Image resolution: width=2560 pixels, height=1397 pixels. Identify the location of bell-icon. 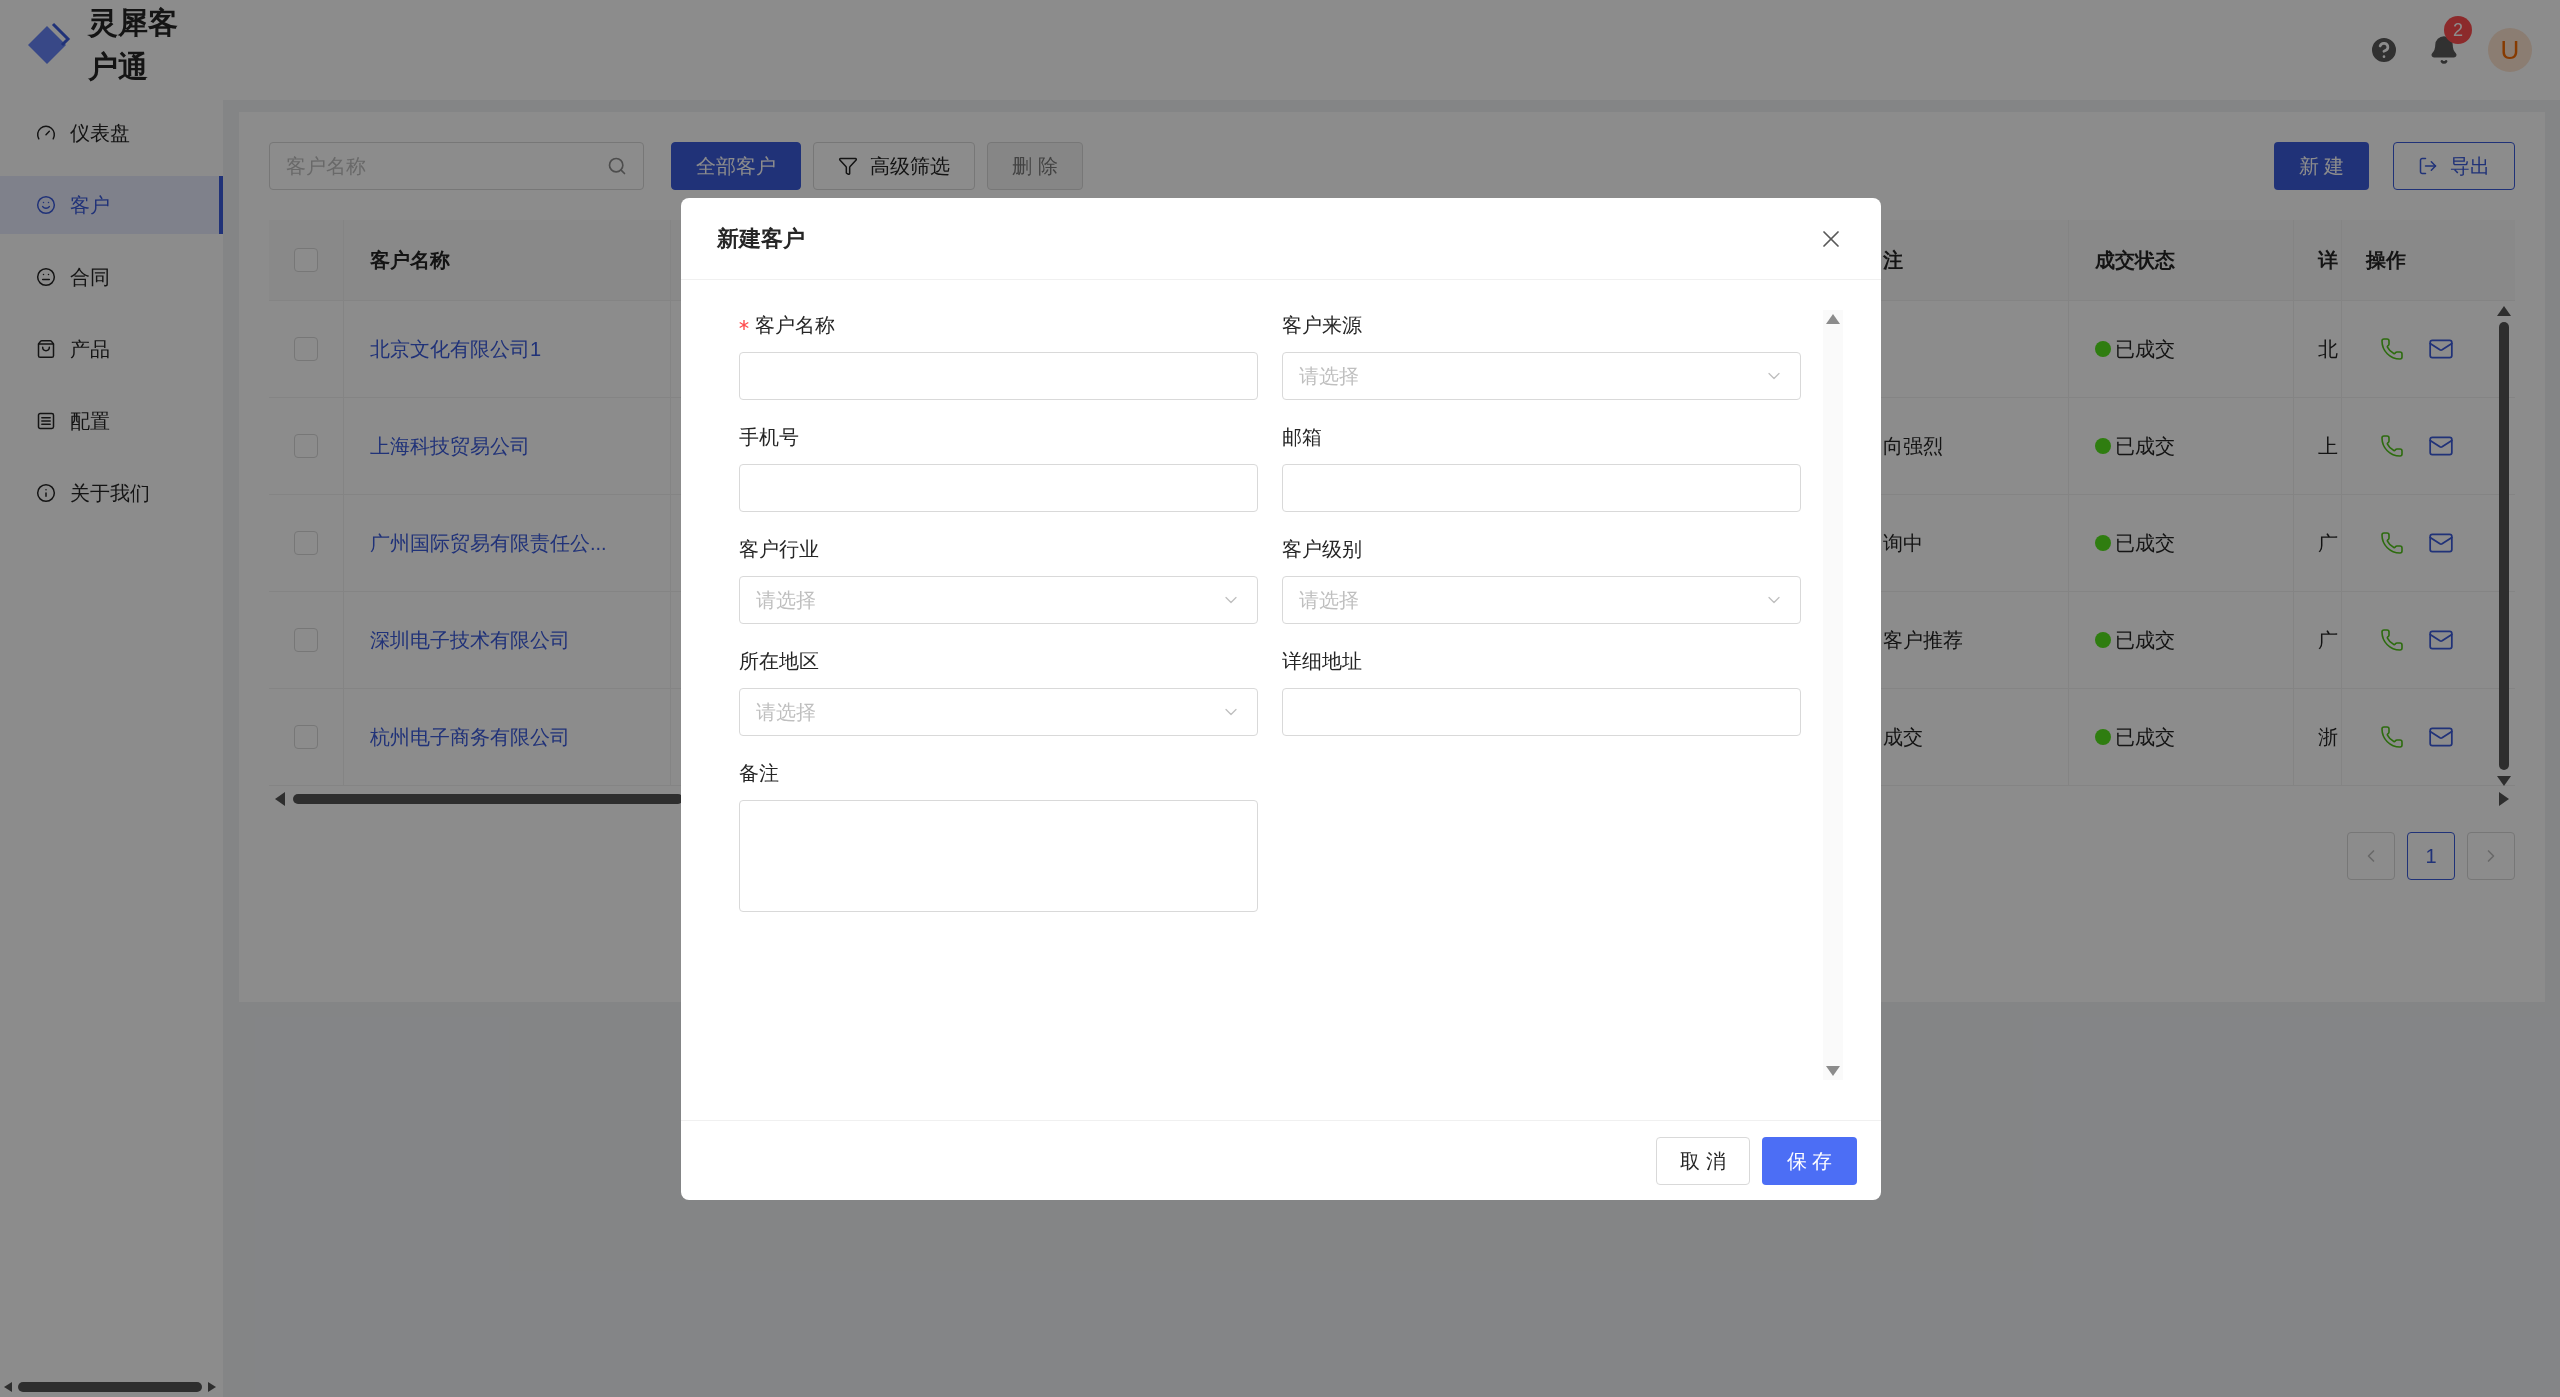
(2444, 50).